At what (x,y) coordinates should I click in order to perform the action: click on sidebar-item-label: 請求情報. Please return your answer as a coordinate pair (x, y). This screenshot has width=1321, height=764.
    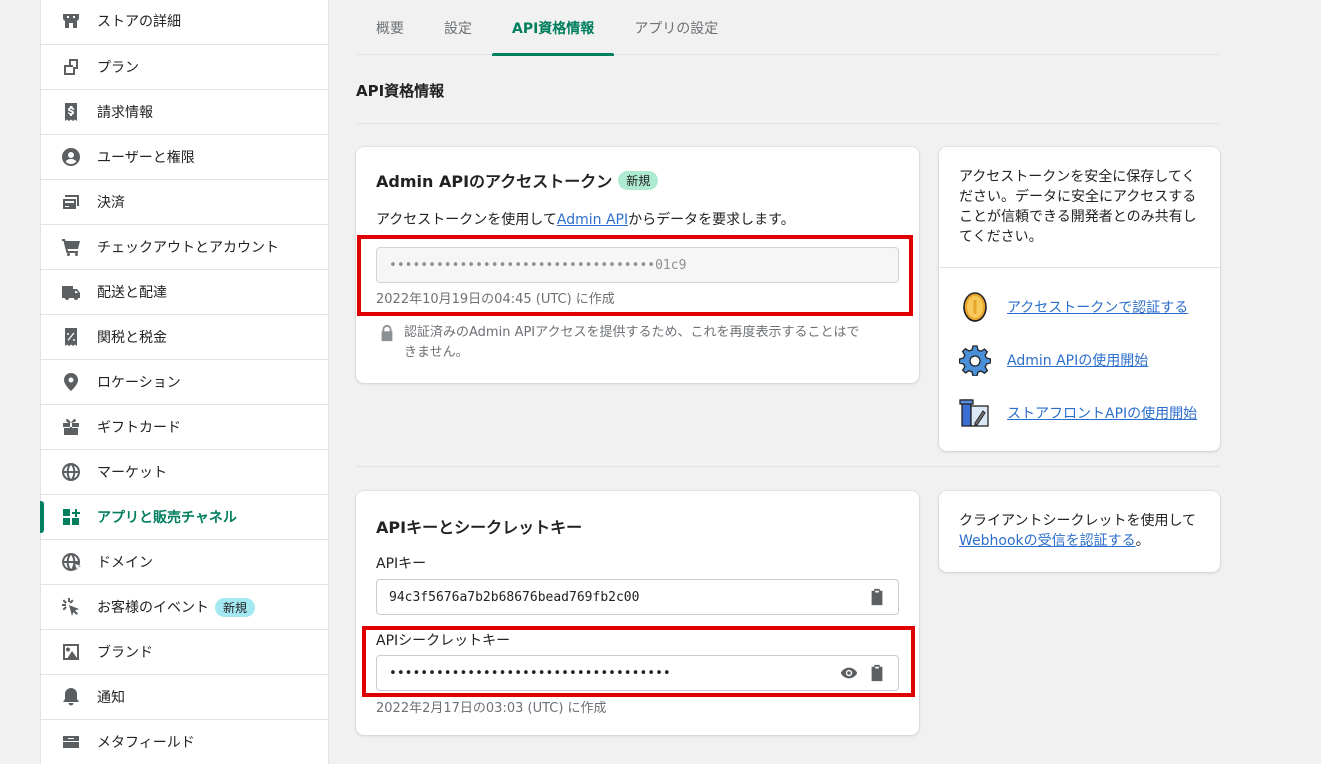
    Looking at the image, I should click on (125, 113).